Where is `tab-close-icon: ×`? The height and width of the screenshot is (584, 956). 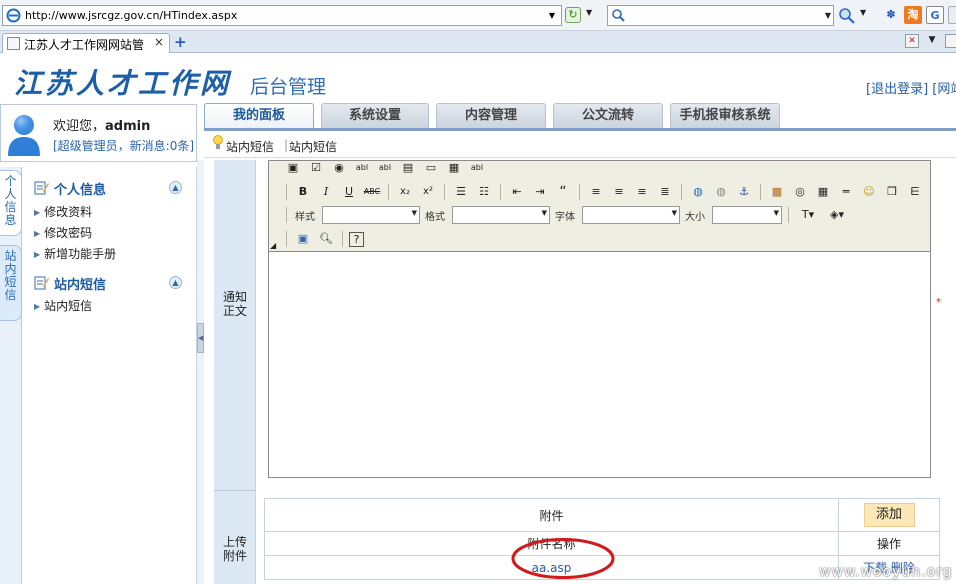
tab-close-icon: × is located at coordinates (159, 42).